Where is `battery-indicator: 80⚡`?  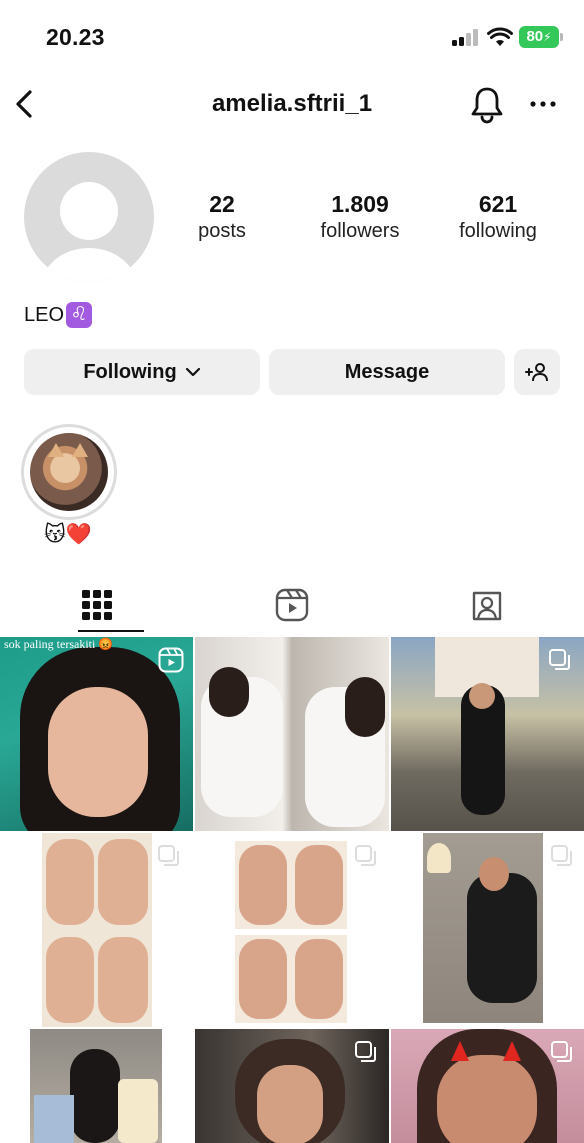
battery-indicator: 80⚡ is located at coordinates (539, 37).